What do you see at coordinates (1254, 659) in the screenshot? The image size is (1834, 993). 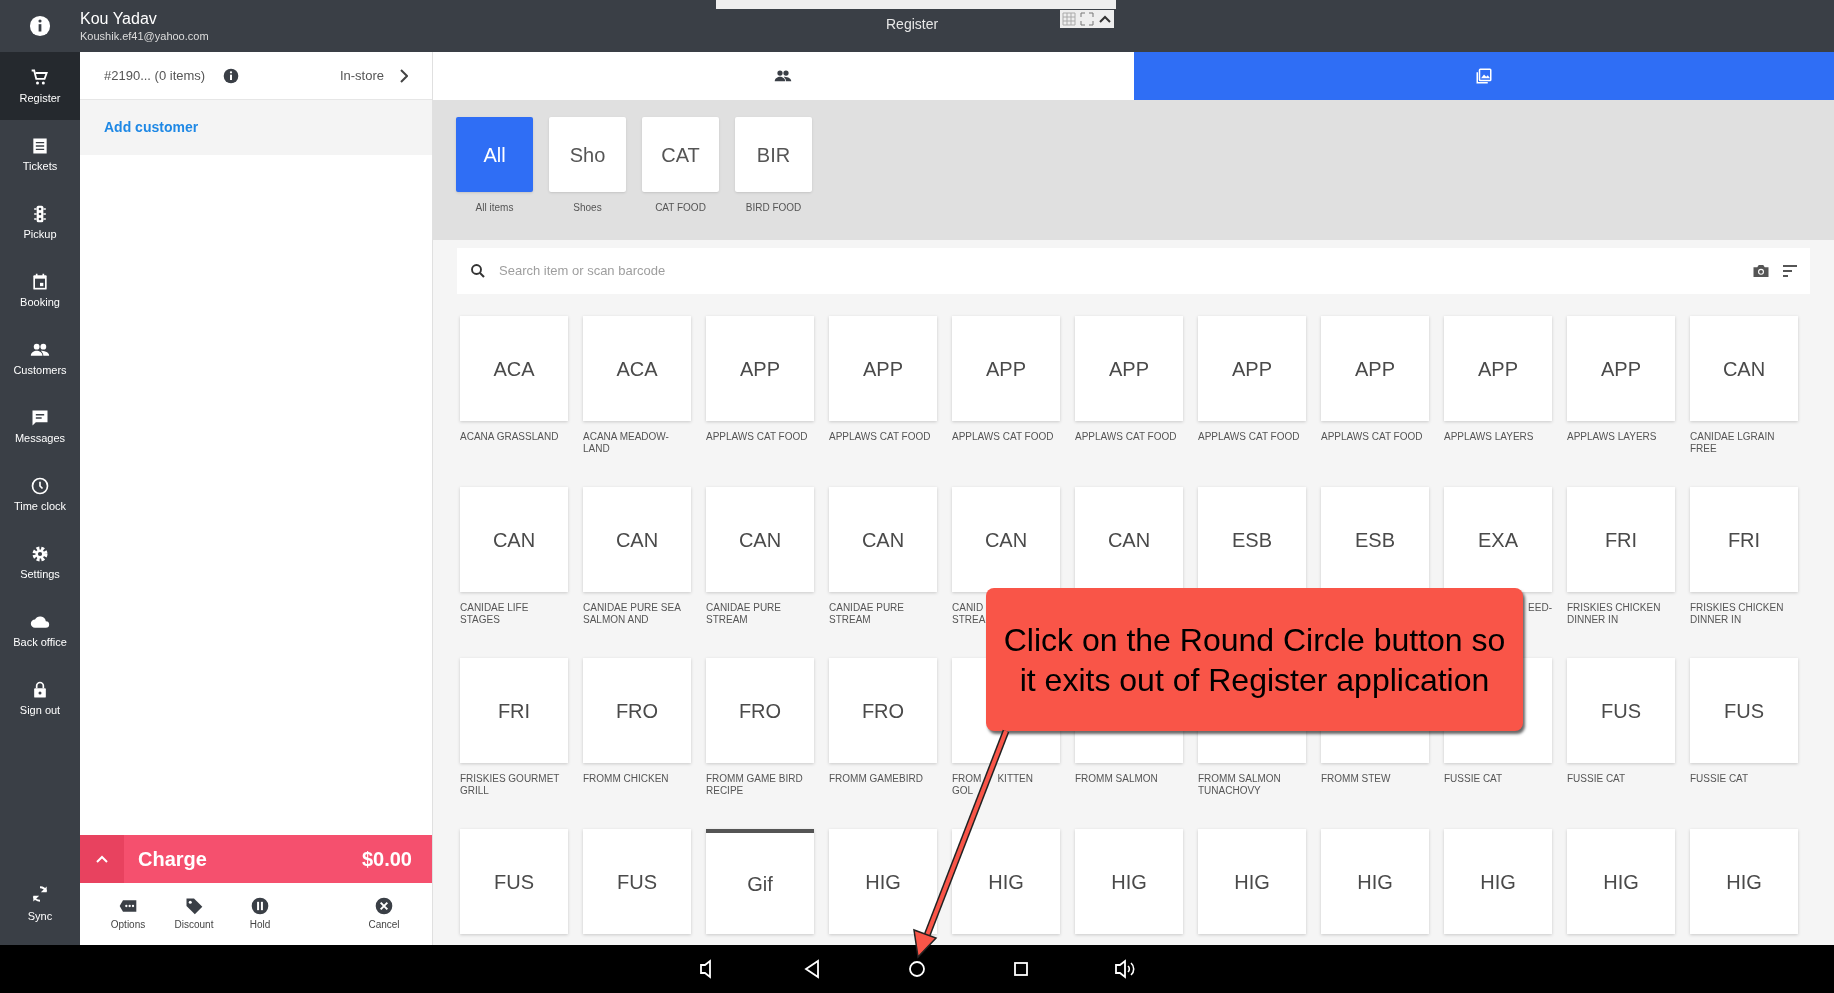 I see `callout-tooltip: Click on the Round Circle button so it exits out of Register application` at bounding box center [1254, 659].